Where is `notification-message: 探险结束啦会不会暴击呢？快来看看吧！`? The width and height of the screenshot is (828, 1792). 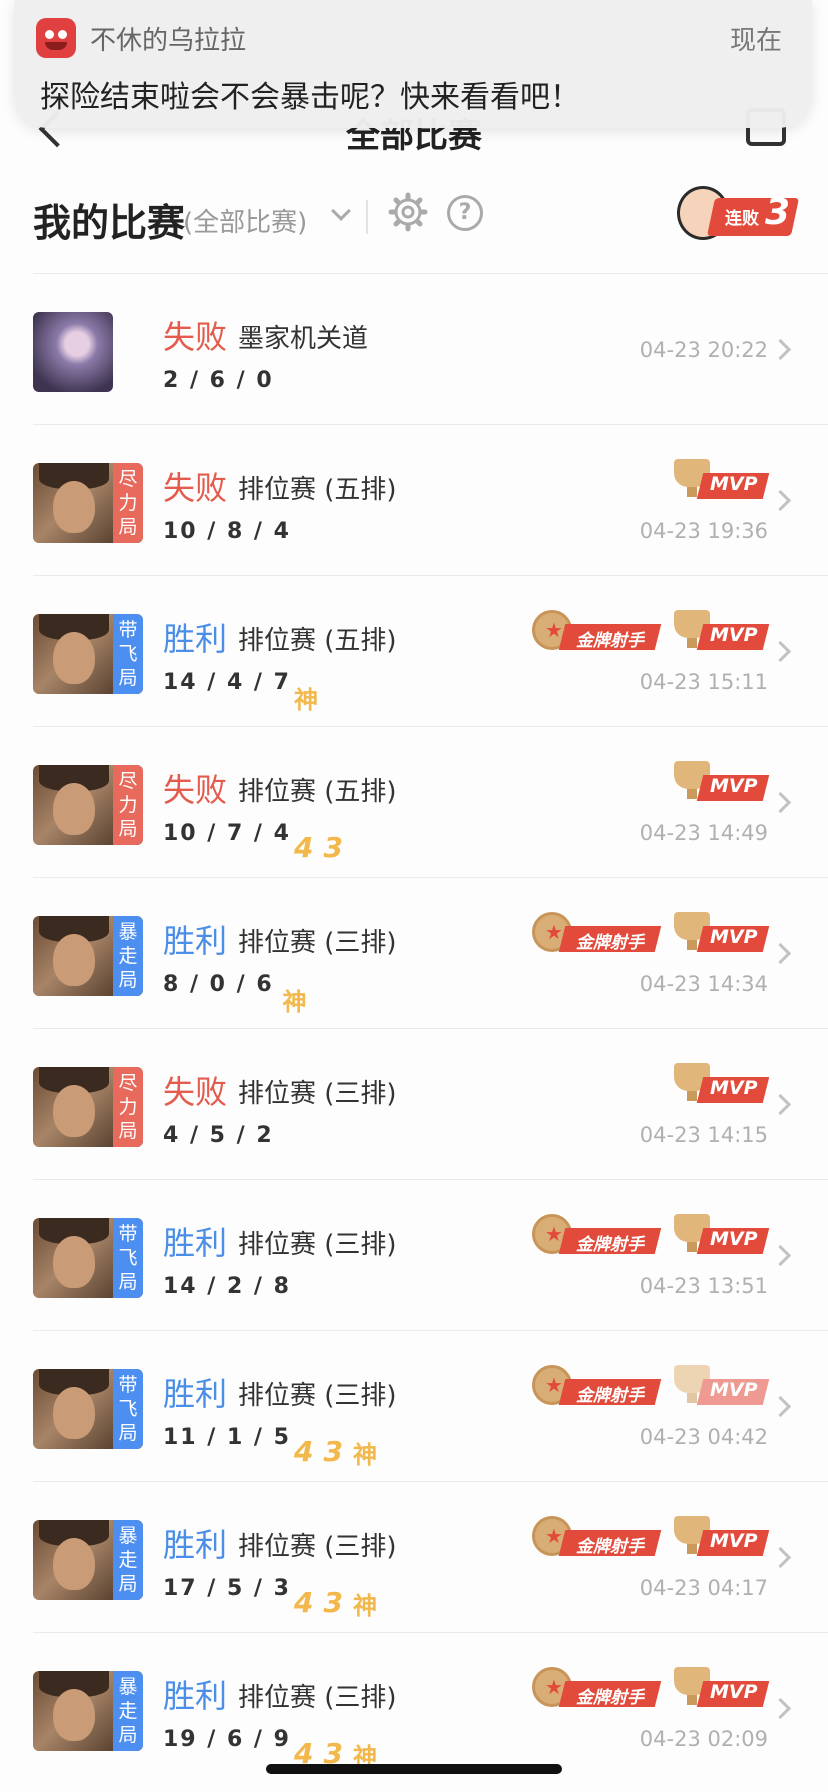 notification-message: 探险结束啦会不会暴击呢？快来看看吧！ is located at coordinates (310, 97).